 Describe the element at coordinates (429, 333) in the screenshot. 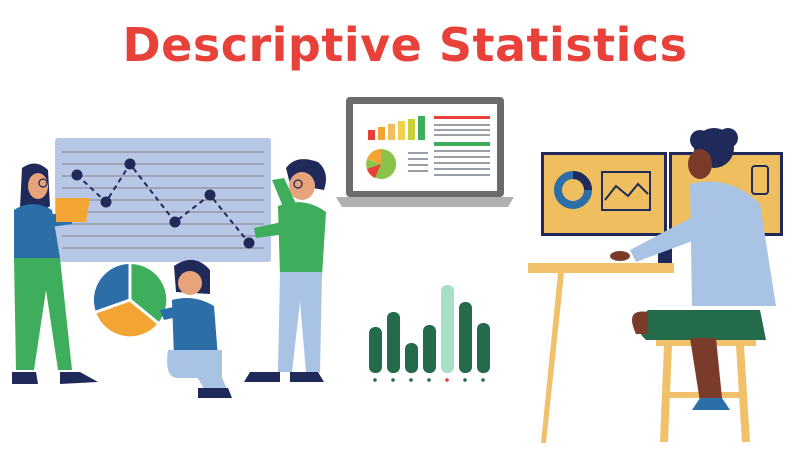

I see `green-bar-chart` at that location.